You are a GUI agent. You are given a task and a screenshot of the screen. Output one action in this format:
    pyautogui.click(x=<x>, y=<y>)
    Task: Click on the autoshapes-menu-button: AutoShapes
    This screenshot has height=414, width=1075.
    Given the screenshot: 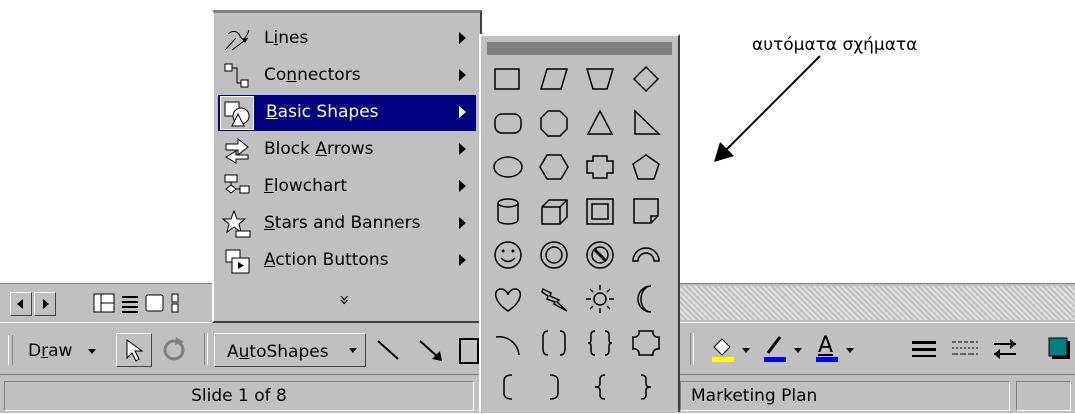 What is the action you would take?
    pyautogui.click(x=290, y=350)
    